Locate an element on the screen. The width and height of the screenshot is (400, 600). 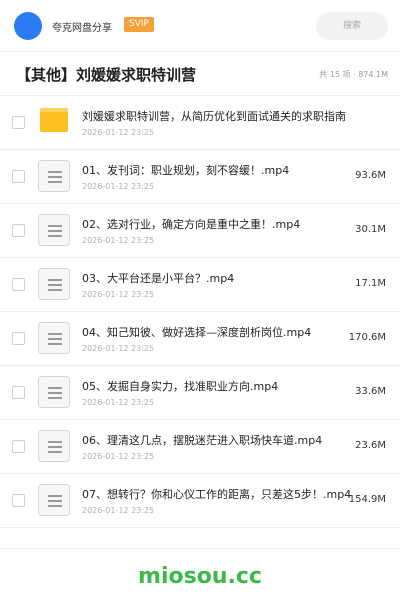
page-title: 【其他】刘媛媛求职特训营 is located at coordinates (106, 75).